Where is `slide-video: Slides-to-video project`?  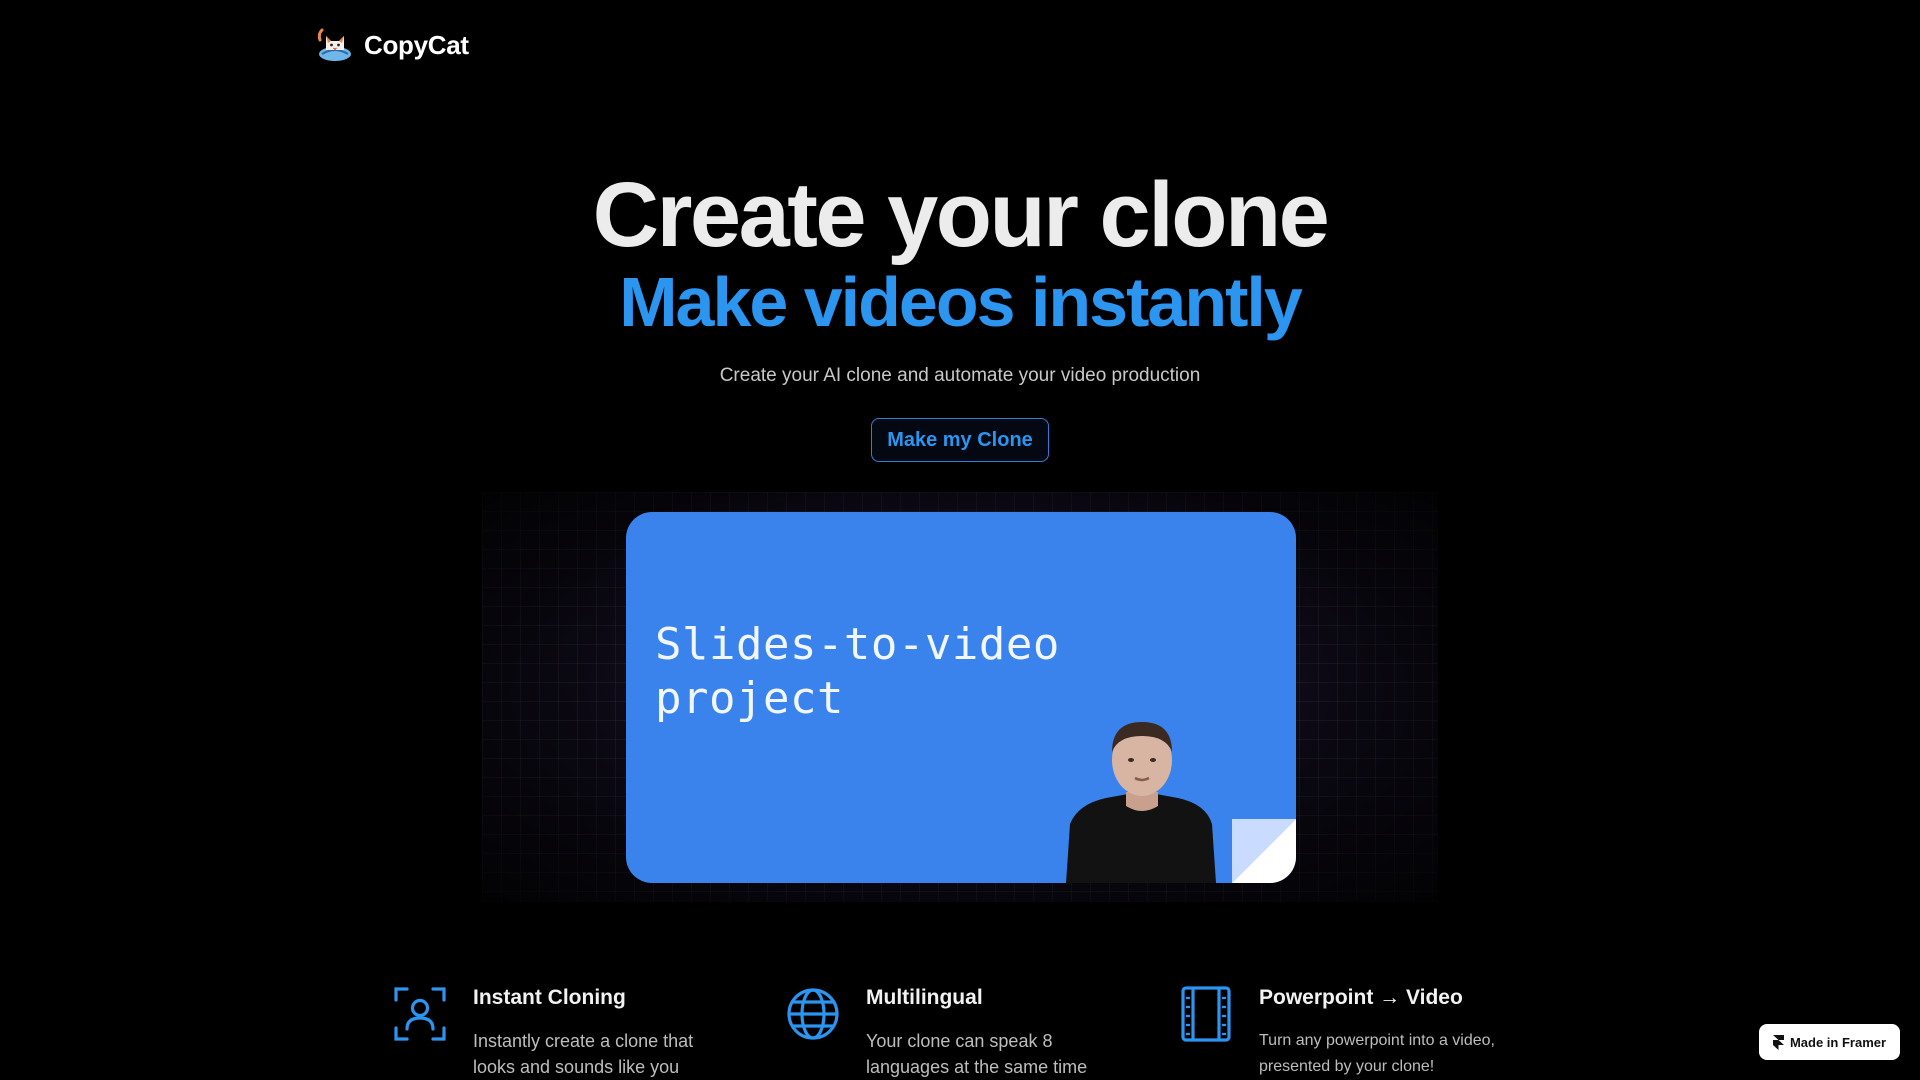 slide-video: Slides-to-video project is located at coordinates (961, 697).